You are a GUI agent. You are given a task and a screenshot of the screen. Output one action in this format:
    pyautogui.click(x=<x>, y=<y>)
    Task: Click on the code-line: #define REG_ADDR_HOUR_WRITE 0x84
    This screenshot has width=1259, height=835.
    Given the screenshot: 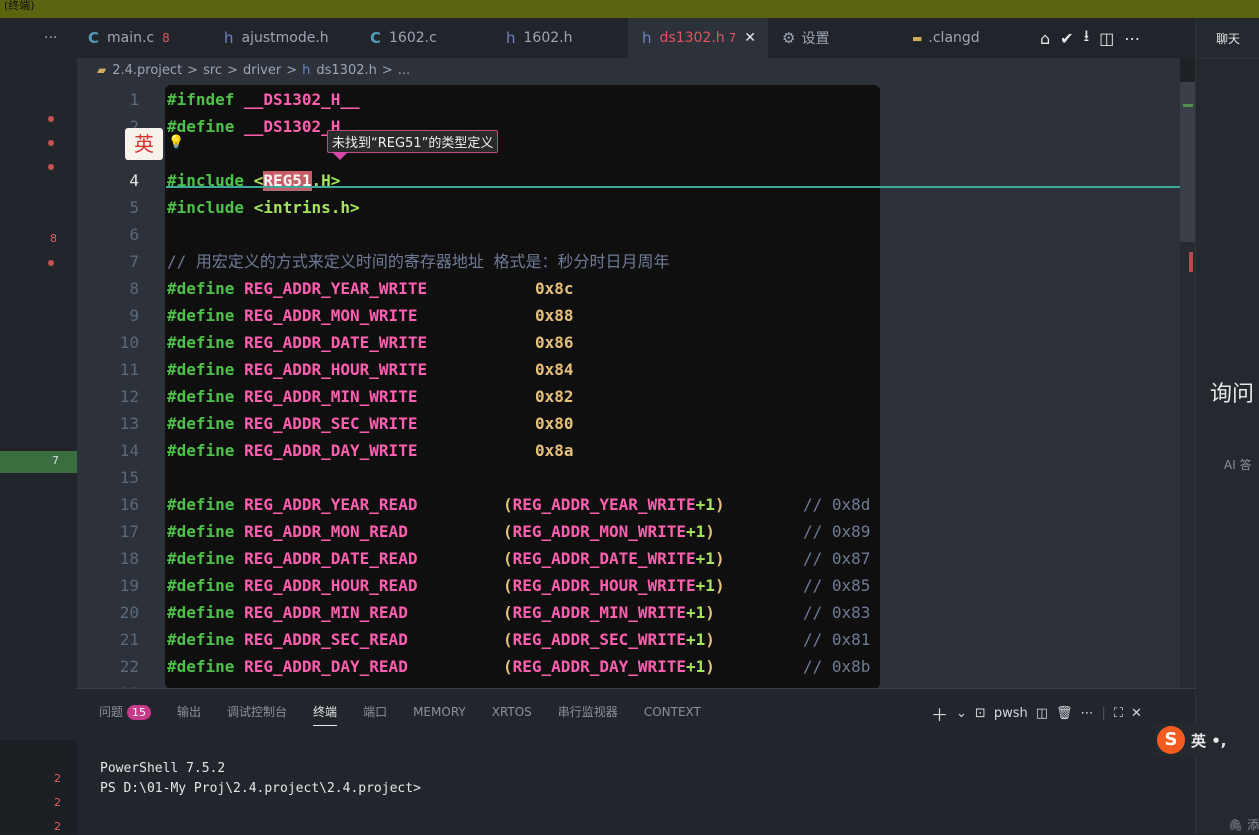 What is the action you would take?
    pyautogui.click(x=370, y=369)
    